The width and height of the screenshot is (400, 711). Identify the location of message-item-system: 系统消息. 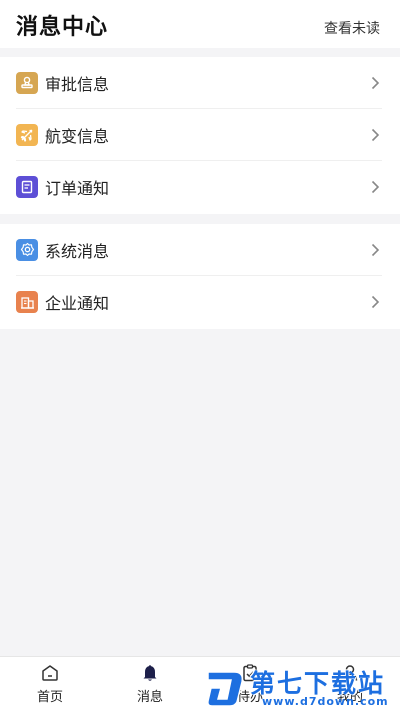
(199, 250).